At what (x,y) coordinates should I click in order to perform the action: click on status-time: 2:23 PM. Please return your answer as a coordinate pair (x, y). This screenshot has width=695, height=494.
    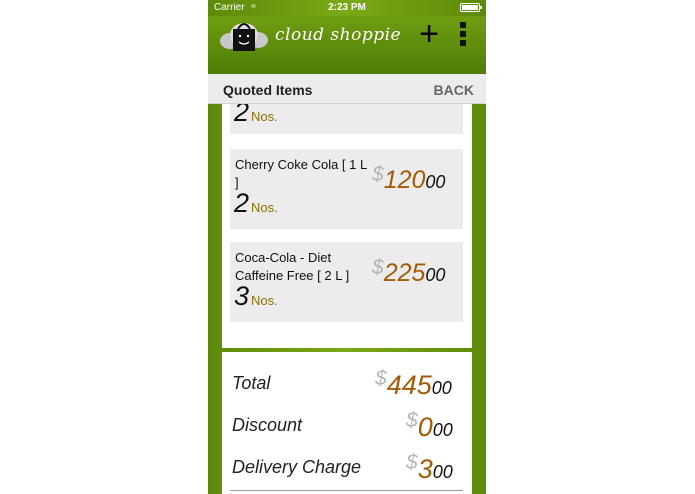
    Looking at the image, I should click on (347, 7).